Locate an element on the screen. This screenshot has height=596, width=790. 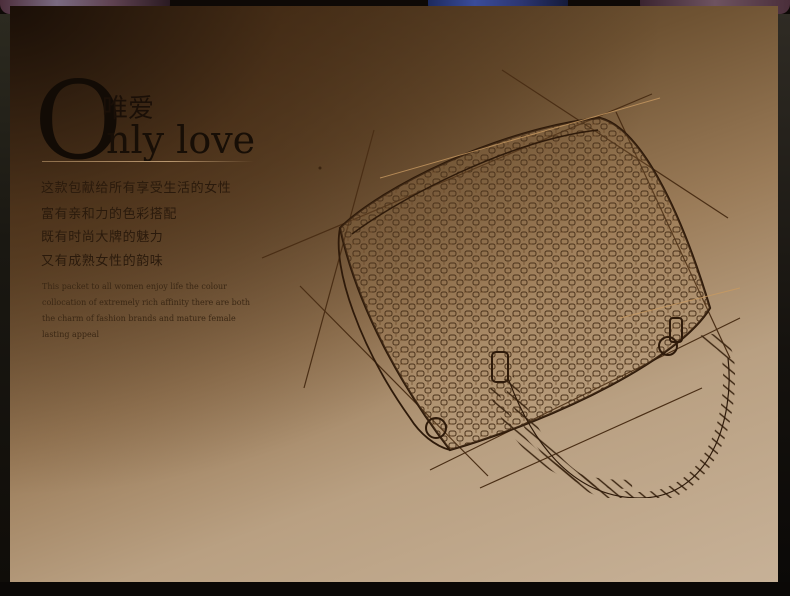
copy-cn-line-4: 又有成熟女性的韵味 is located at coordinates (102, 261).